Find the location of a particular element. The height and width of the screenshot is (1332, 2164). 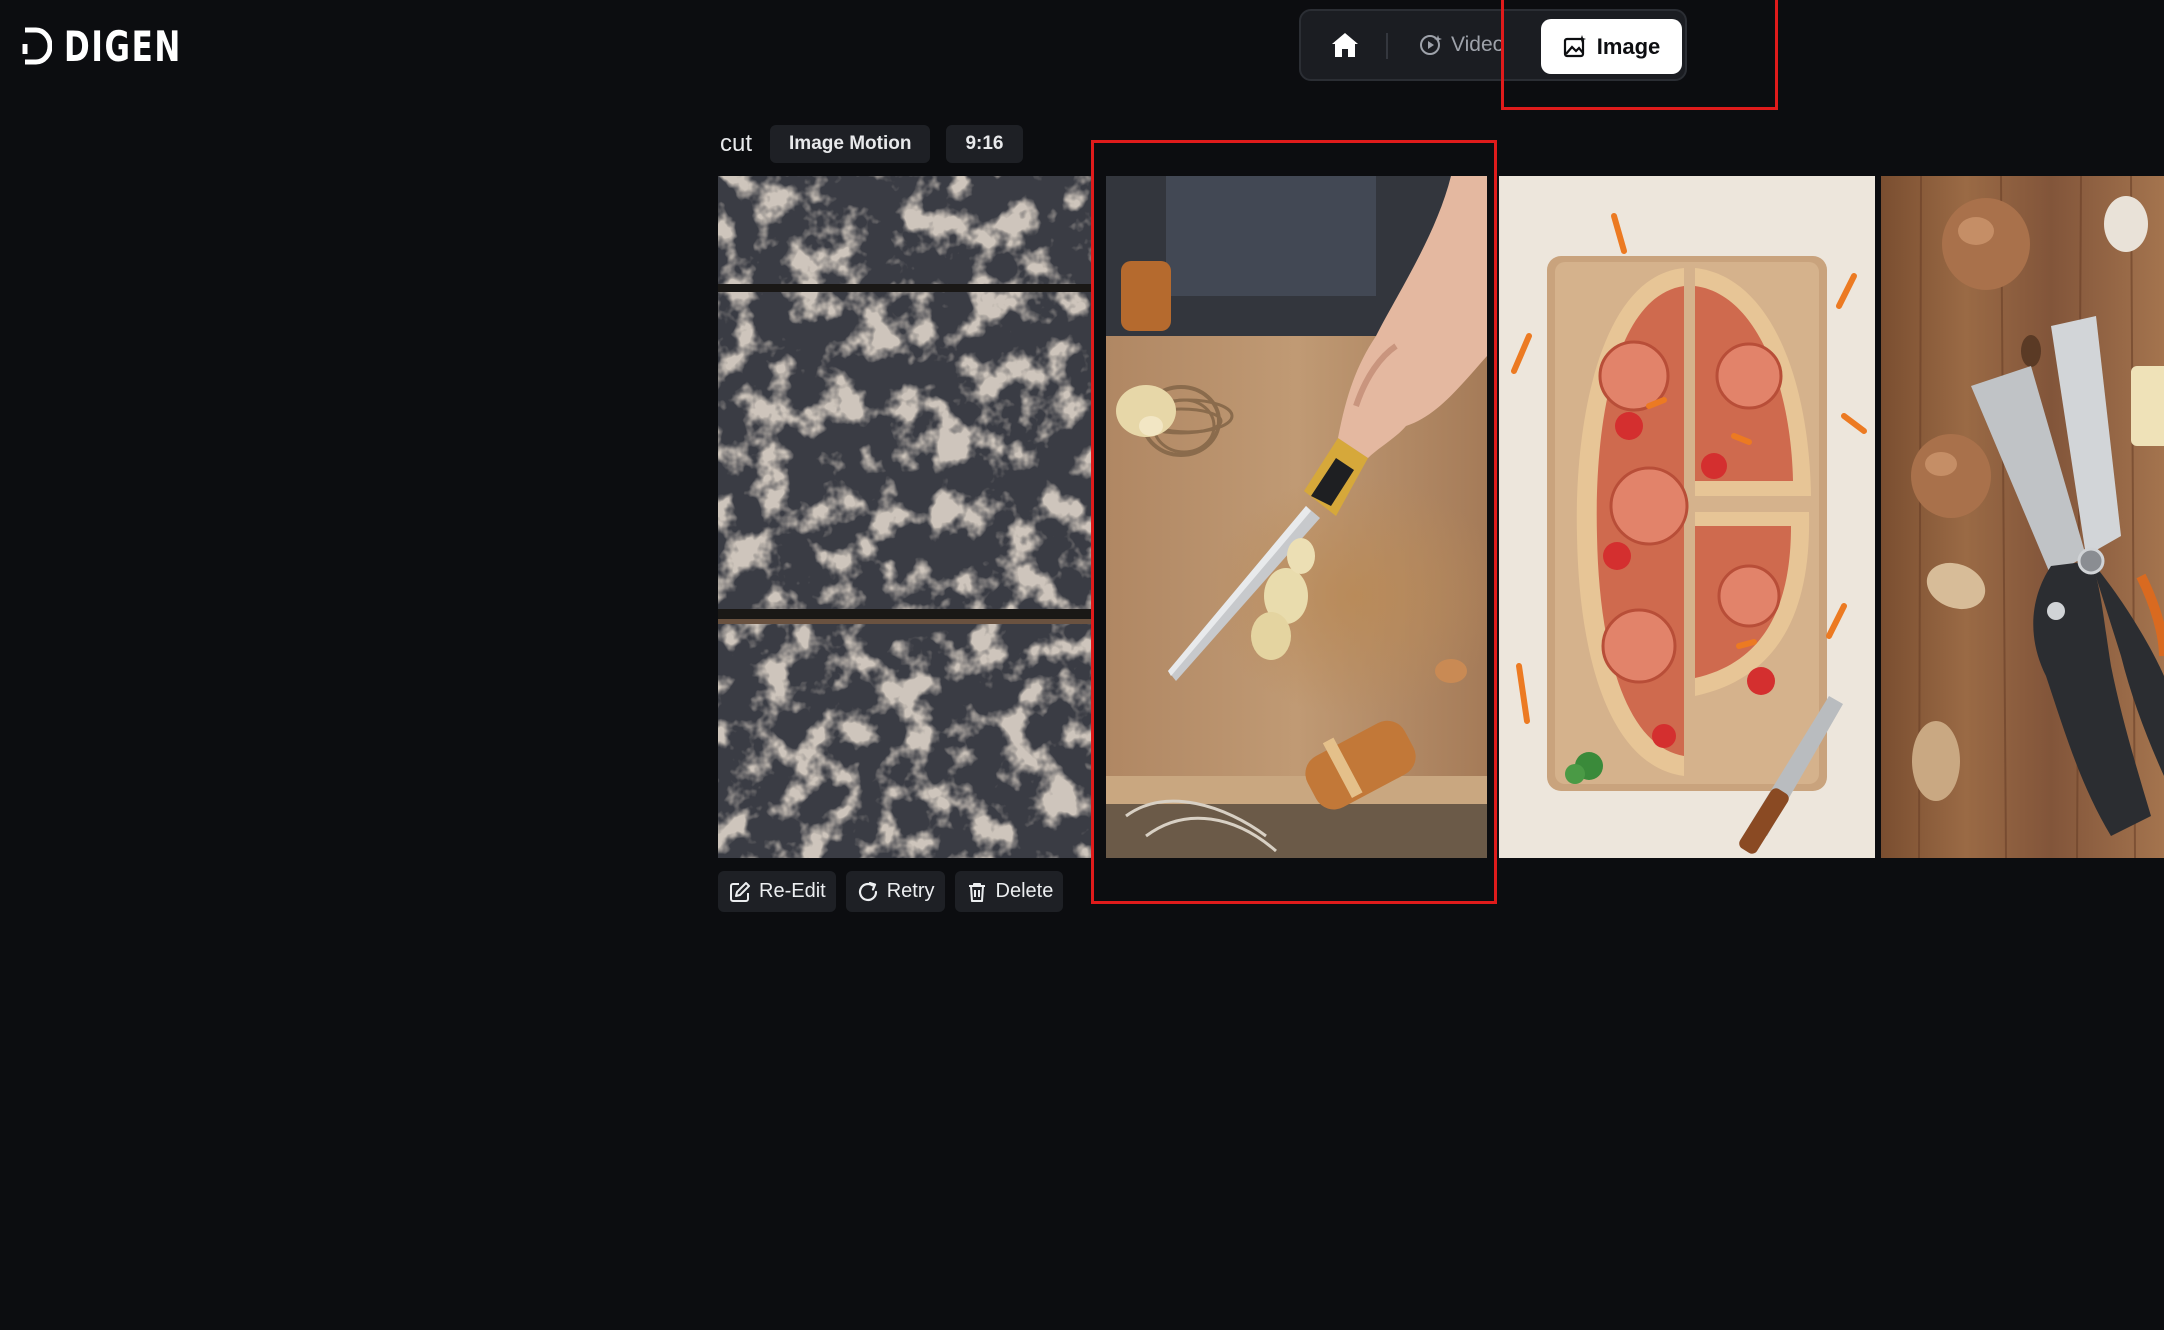

brand-logo: DIGEN is located at coordinates (115, 46).